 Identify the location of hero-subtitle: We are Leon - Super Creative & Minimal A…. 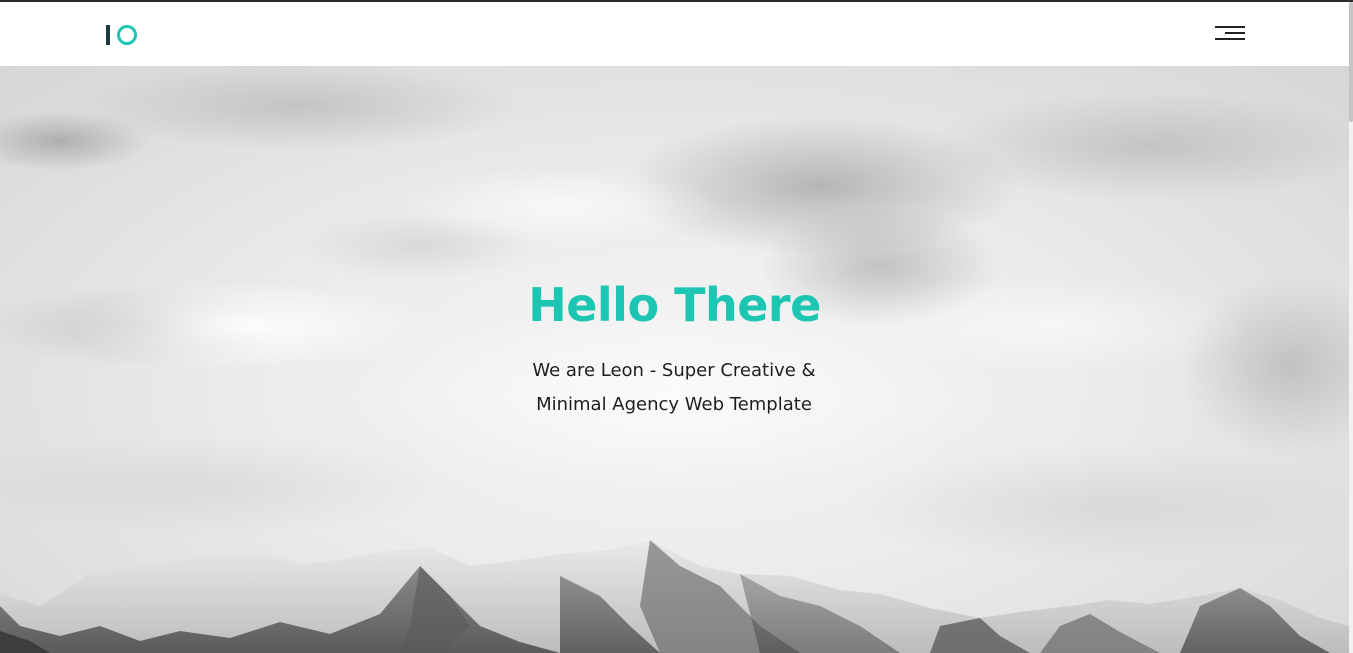
(674, 388).